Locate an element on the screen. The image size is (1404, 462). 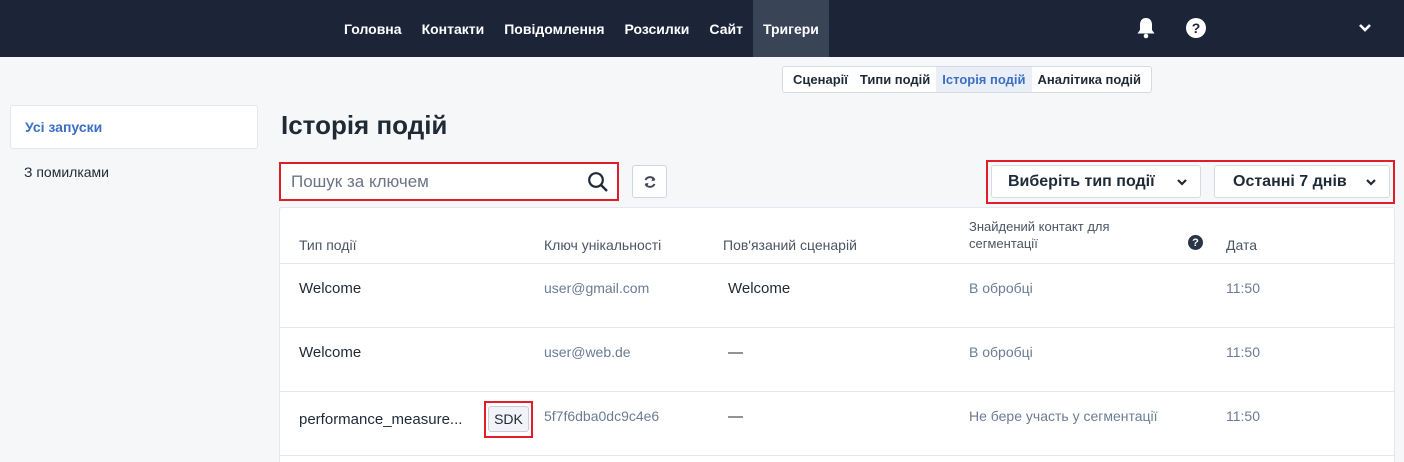
sidebar-item-all-runs: Усі запуски is located at coordinates (134, 127).